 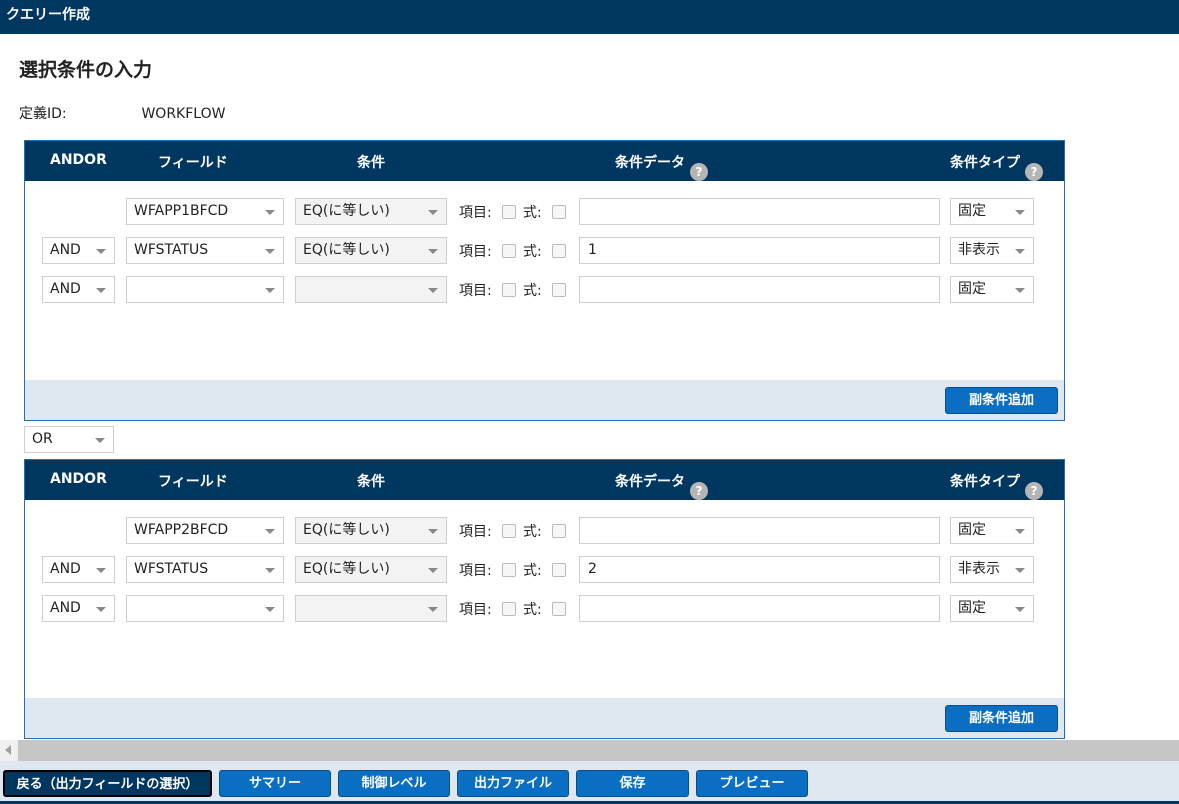 What do you see at coordinates (107, 783) in the screenshot?
I see `back-button: 戻る（出力フィールドの選択）` at bounding box center [107, 783].